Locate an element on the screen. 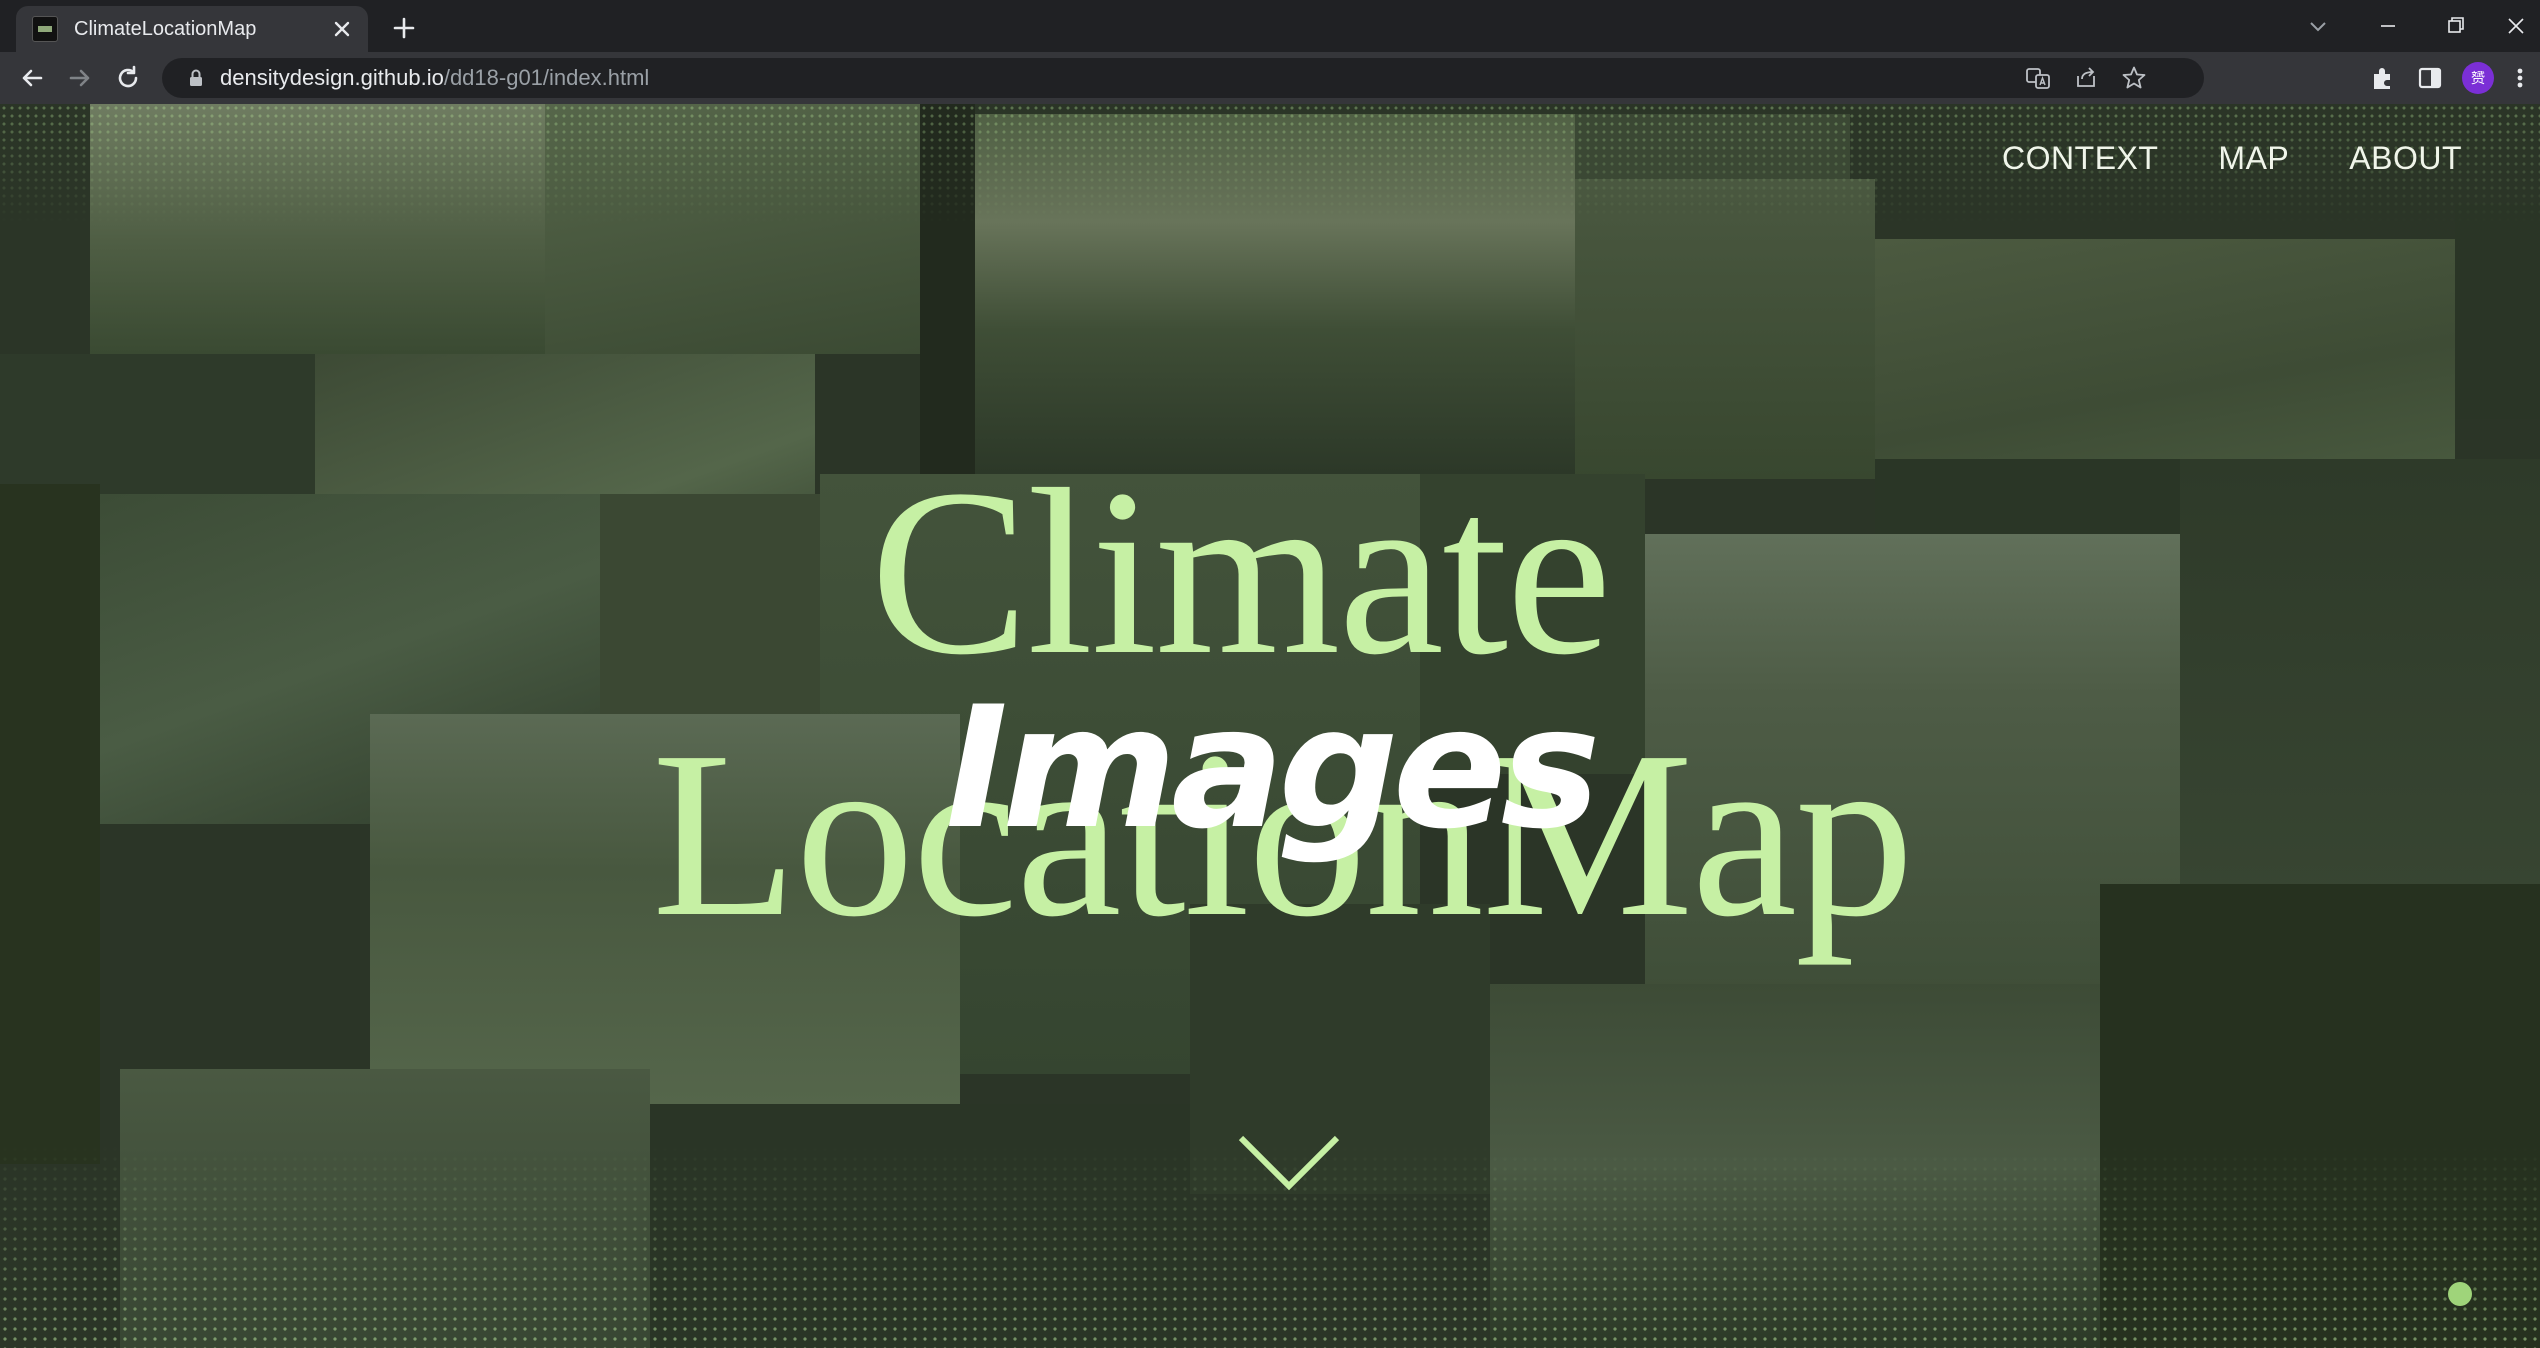 The width and height of the screenshot is (2540, 1348). minimize-icon is located at coordinates (2388, 26).